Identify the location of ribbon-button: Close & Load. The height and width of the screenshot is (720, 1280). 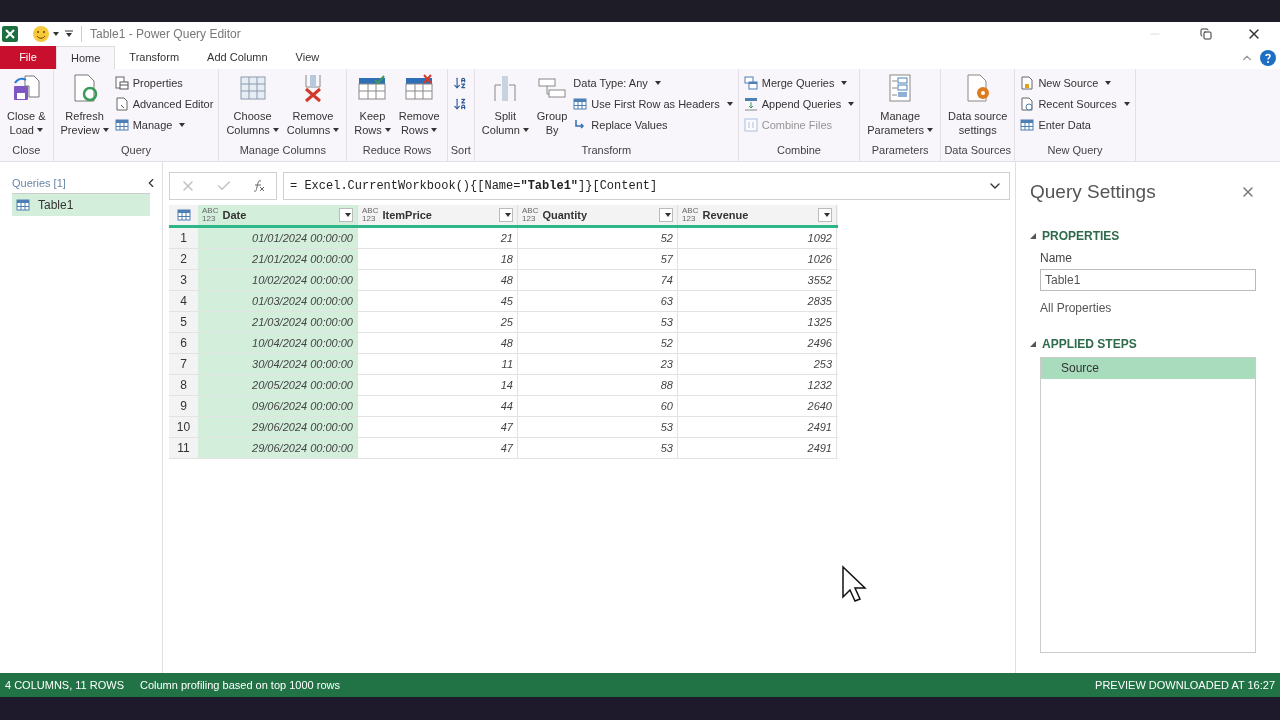
(26, 105).